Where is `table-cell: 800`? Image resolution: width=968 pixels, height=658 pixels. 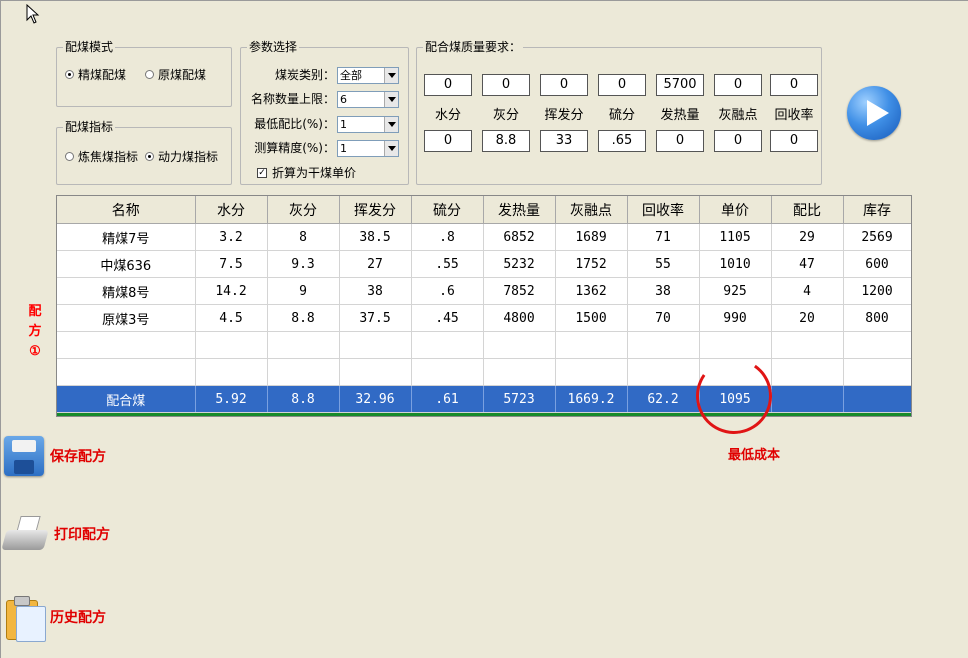 table-cell: 800 is located at coordinates (877, 318).